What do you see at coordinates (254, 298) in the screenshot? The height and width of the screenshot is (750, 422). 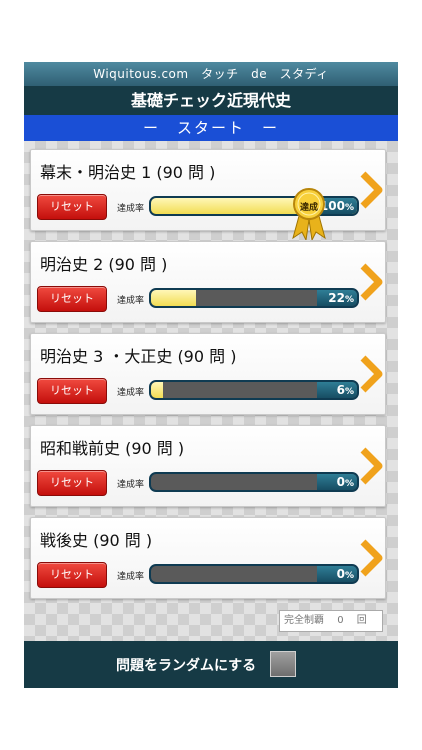 I see `progress-bar: 22%` at bounding box center [254, 298].